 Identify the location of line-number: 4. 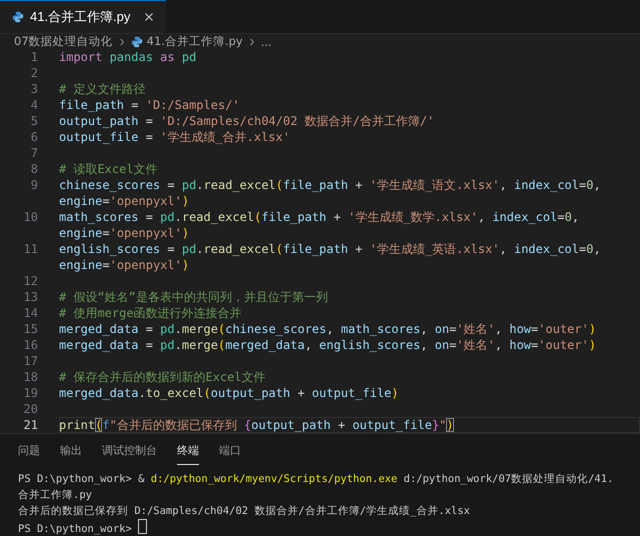
(34, 105).